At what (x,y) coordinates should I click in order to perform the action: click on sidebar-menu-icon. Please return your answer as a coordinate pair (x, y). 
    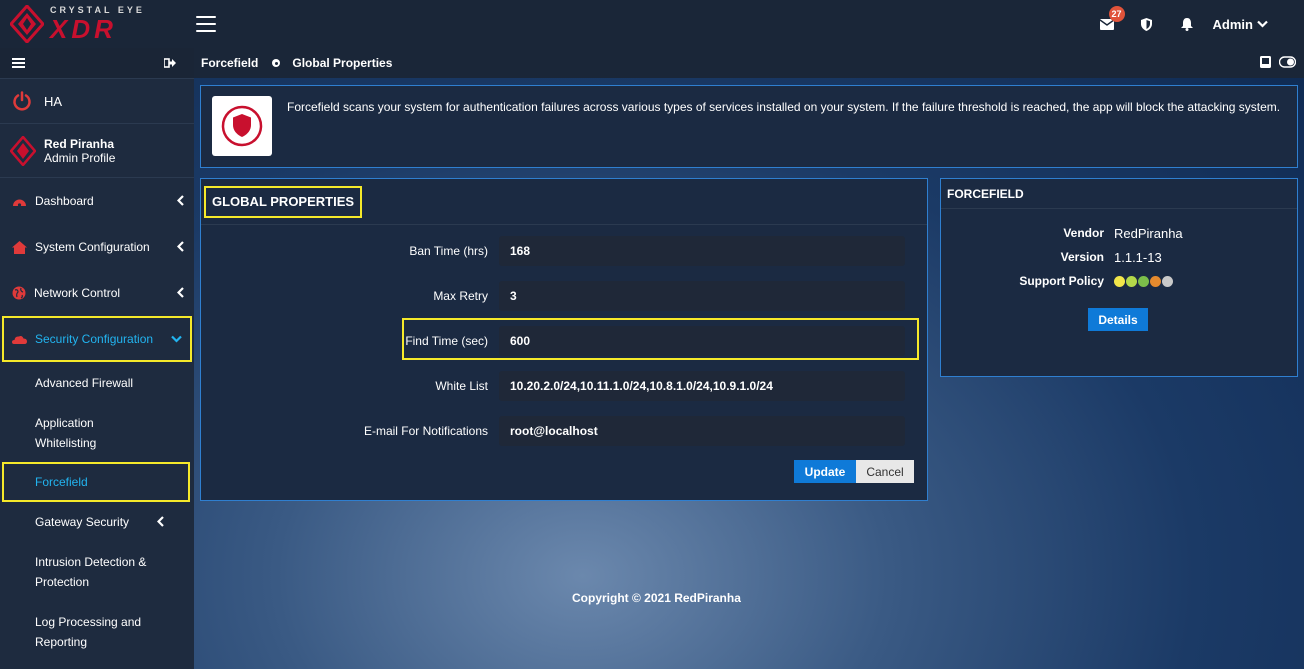
    Looking at the image, I should click on (18, 63).